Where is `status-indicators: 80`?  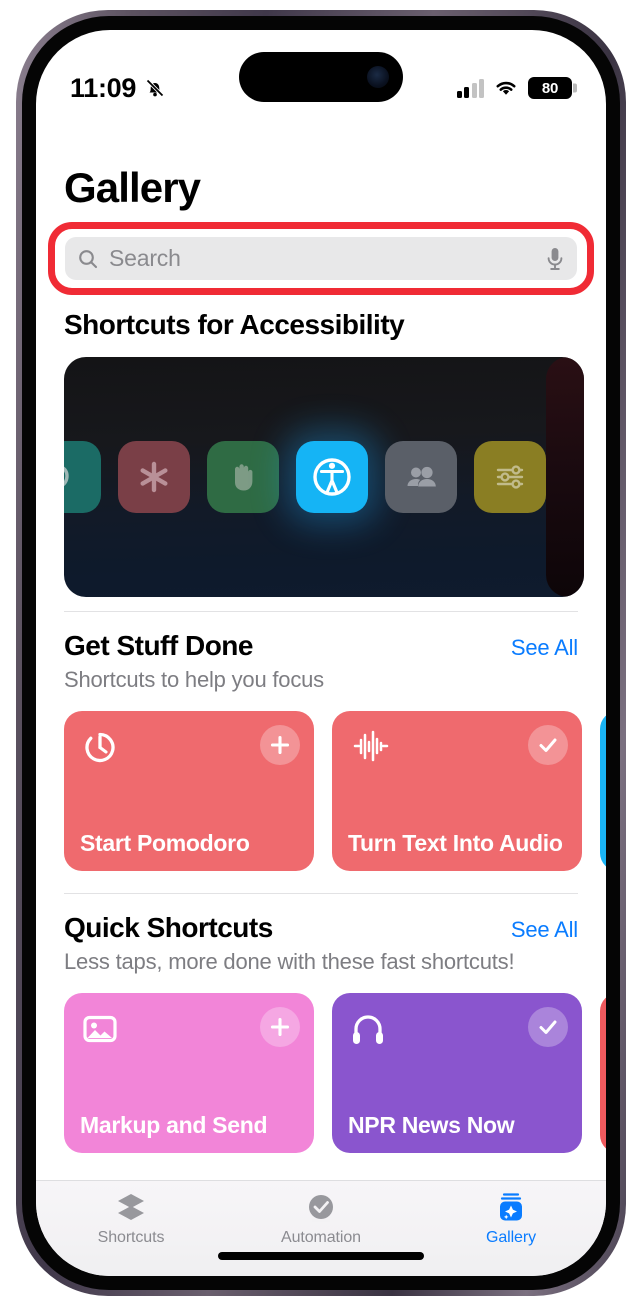 status-indicators: 80 is located at coordinates (514, 88).